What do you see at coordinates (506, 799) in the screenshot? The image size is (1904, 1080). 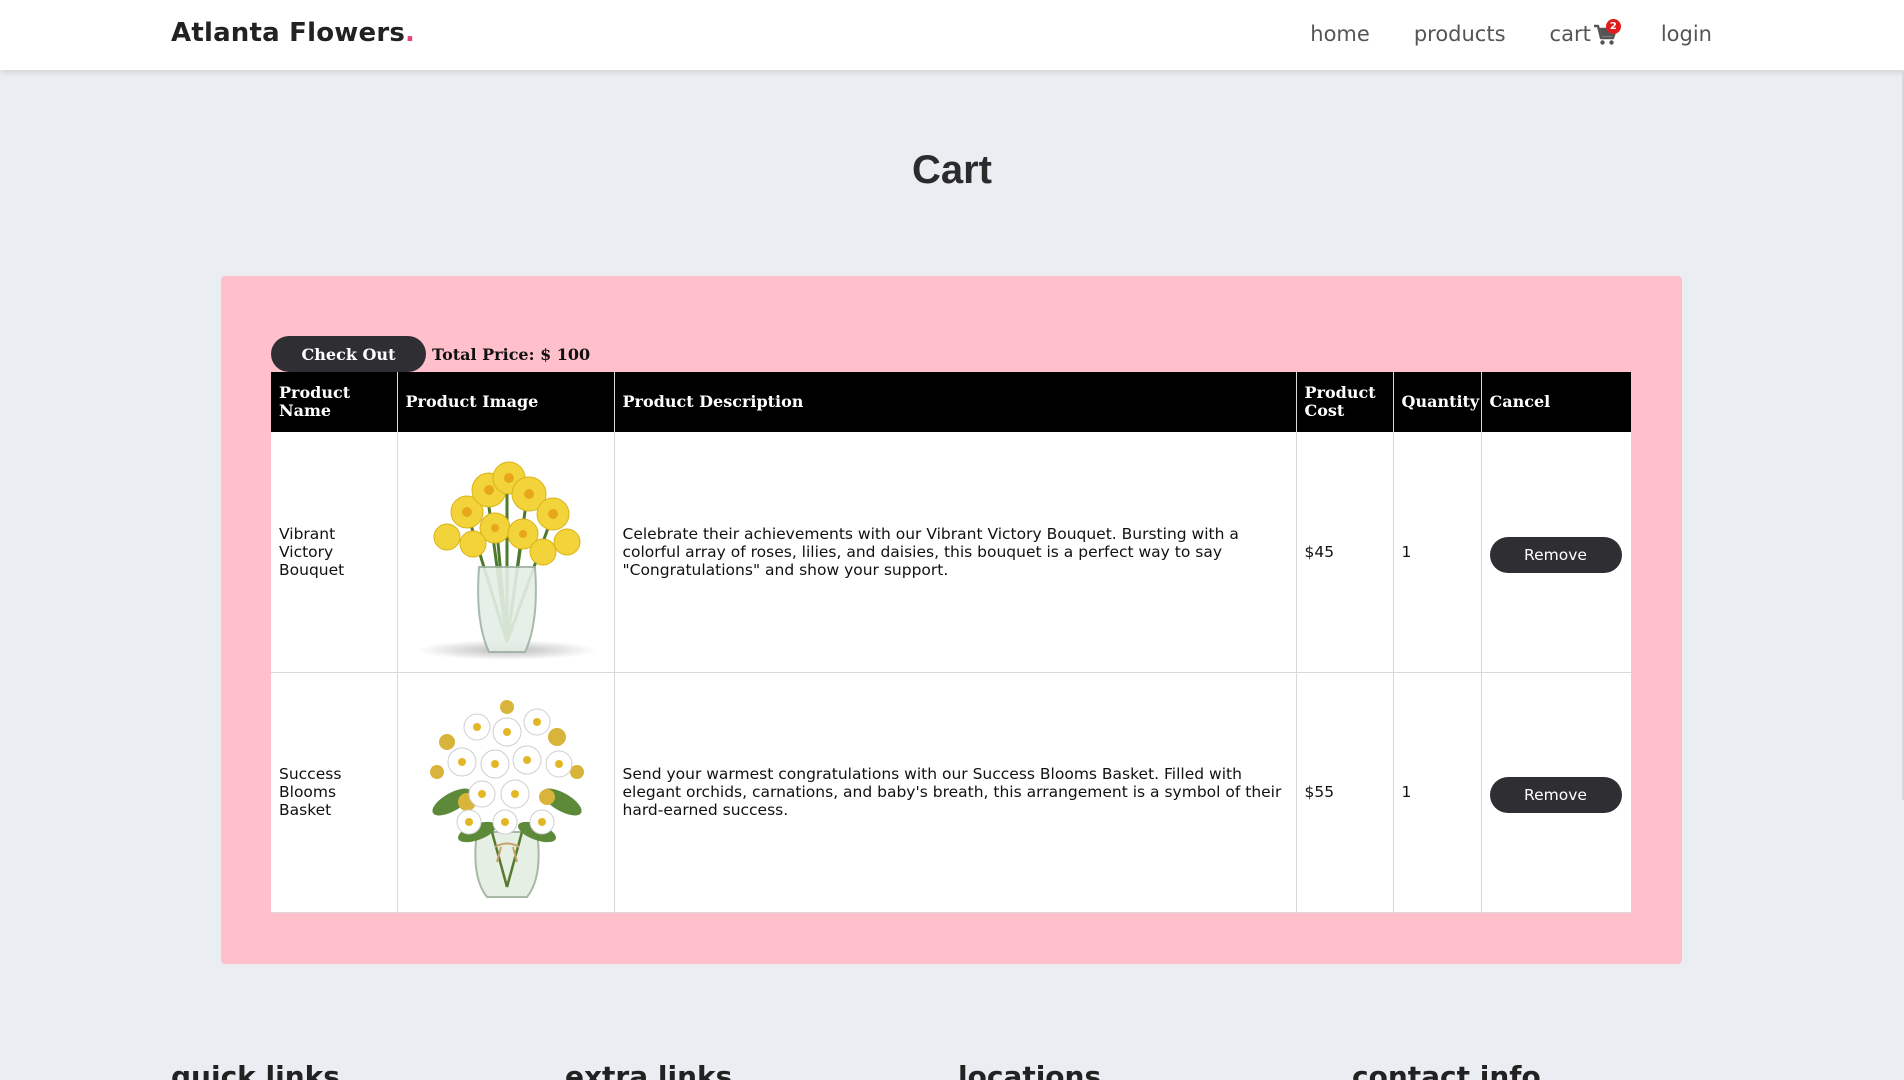 I see `white-daisy-vase-image` at bounding box center [506, 799].